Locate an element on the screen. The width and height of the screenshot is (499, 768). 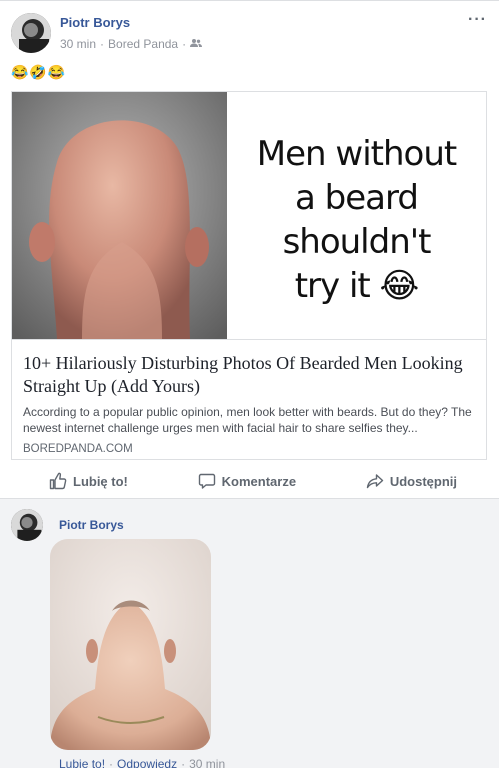
author-name: Piotr Borys is located at coordinates (95, 22).